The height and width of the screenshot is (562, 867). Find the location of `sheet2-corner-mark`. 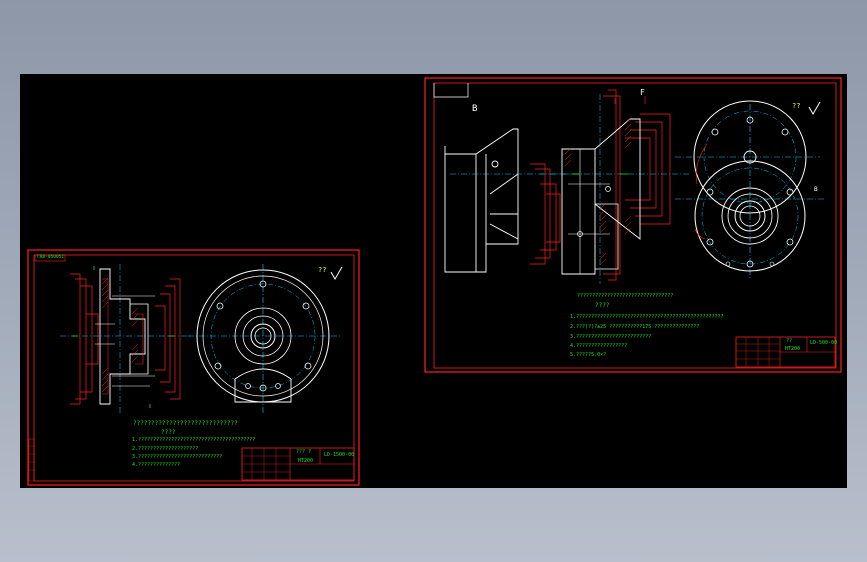

sheet2-corner-mark is located at coordinates (451, 90).